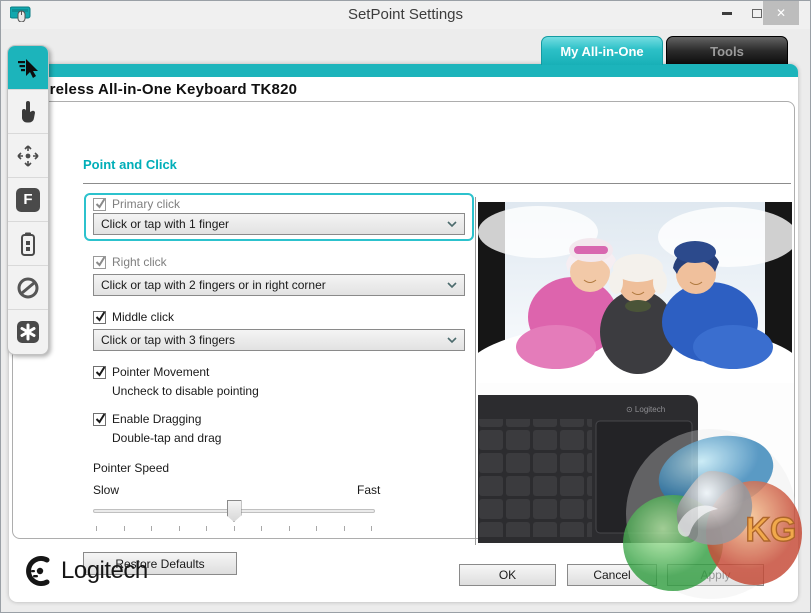 The width and height of the screenshot is (811, 613). I want to click on pointer-movement-row: Pointer Movement, so click(151, 372).